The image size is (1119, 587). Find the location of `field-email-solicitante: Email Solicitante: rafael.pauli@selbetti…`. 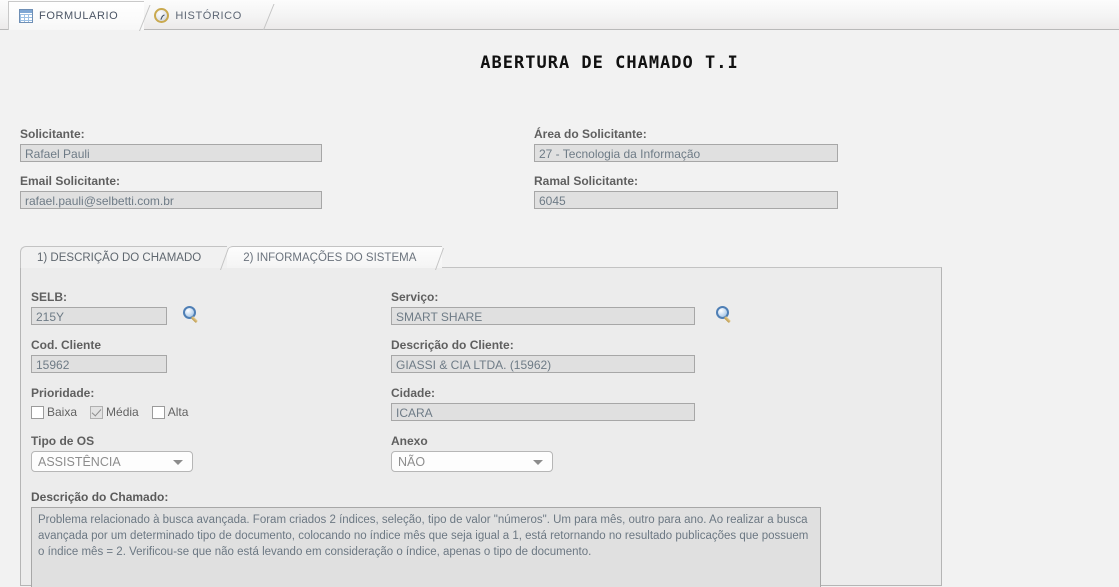

field-email-solicitante: Email Solicitante: rafael.pauli@selbetti… is located at coordinates (171, 191).